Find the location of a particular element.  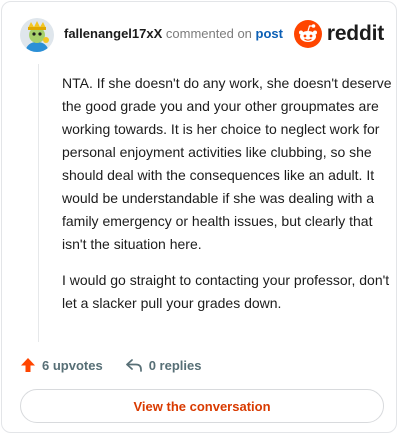

reply-arrow-icon is located at coordinates (133, 365).